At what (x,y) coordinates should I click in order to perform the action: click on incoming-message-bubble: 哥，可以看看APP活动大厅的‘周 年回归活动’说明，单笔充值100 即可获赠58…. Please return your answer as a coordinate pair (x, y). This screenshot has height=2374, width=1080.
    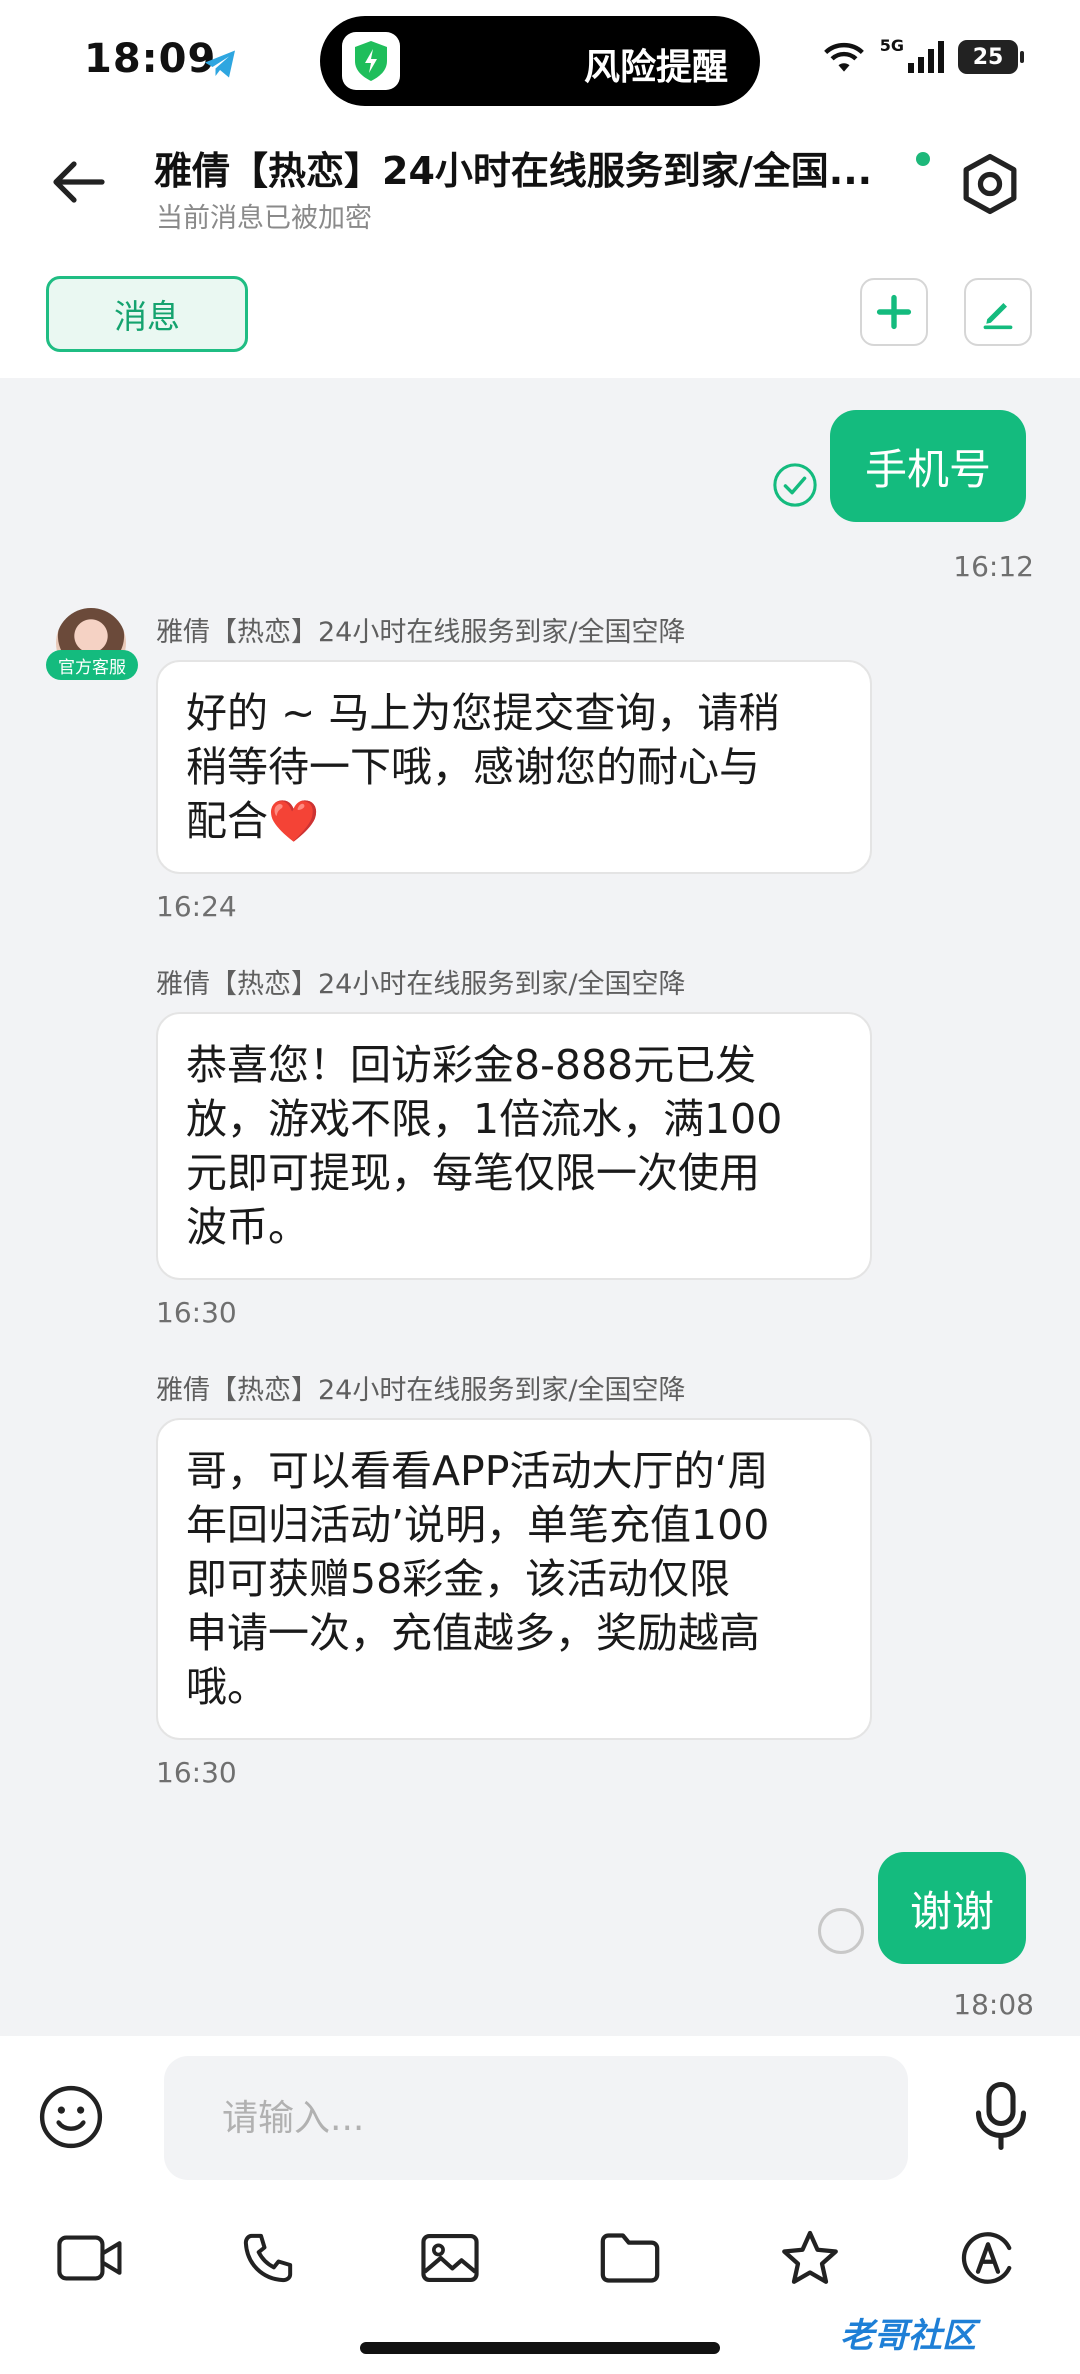
    Looking at the image, I should click on (514, 1579).